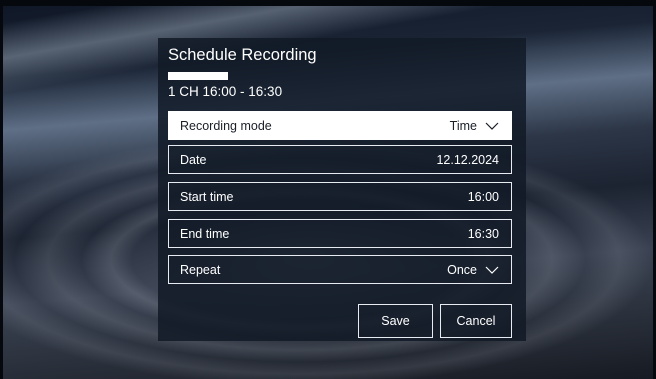  What do you see at coordinates (207, 196) in the screenshot?
I see `start-time-label: Start time` at bounding box center [207, 196].